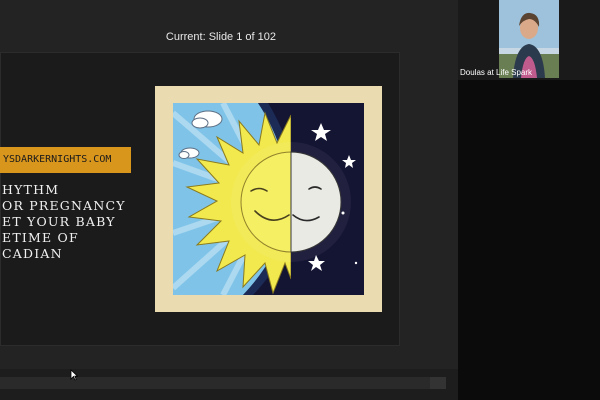 This screenshot has width=600, height=400. Describe the element at coordinates (32, 253) in the screenshot. I see `slide-text-line: CADIAN` at that location.